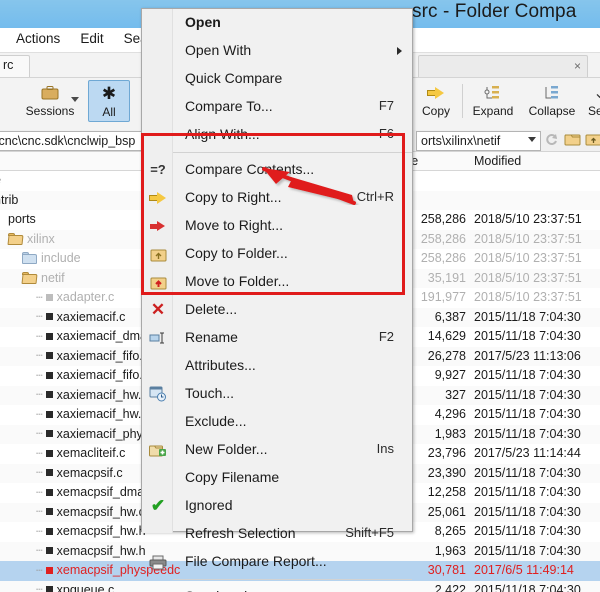 This screenshot has height=592, width=600. What do you see at coordinates (158, 309) in the screenshot?
I see `red-x-icon: ✕` at bounding box center [158, 309].